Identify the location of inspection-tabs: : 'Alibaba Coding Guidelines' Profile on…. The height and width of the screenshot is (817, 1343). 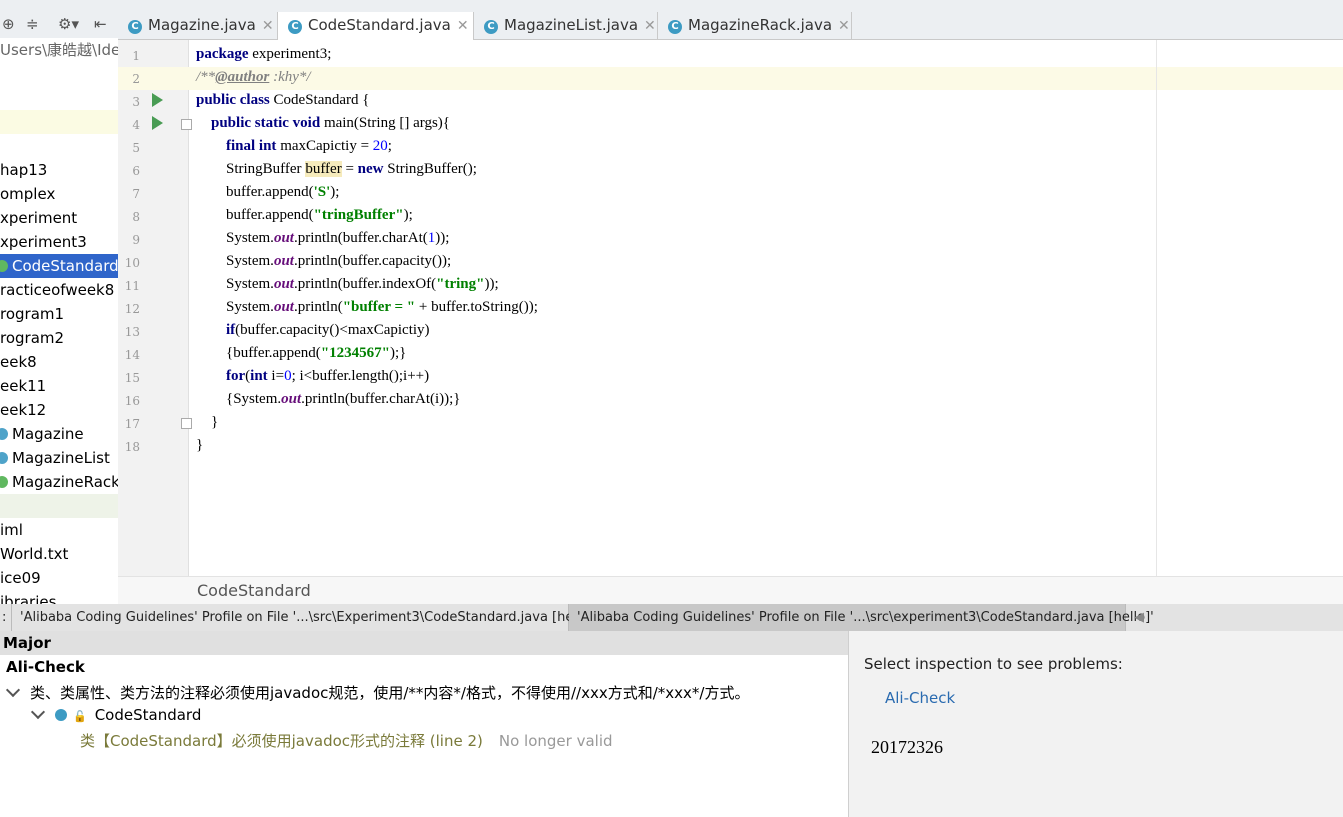
(671, 618).